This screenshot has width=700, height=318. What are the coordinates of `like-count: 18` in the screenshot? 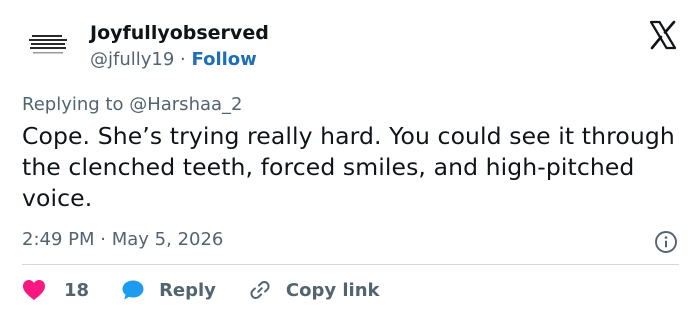 It's located at (77, 290).